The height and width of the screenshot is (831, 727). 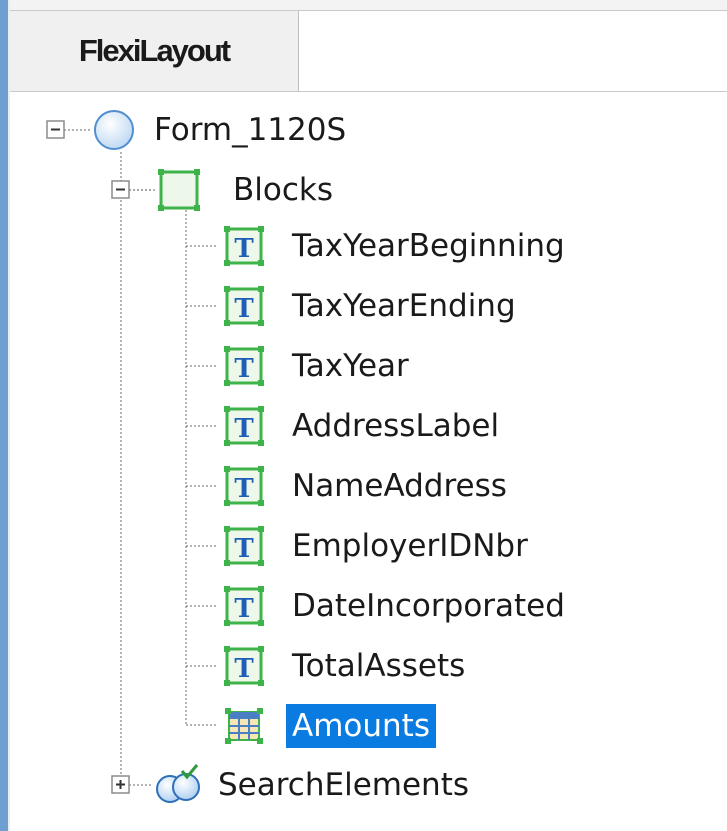 I want to click on tree-node-label: Blocks, so click(x=283, y=190).